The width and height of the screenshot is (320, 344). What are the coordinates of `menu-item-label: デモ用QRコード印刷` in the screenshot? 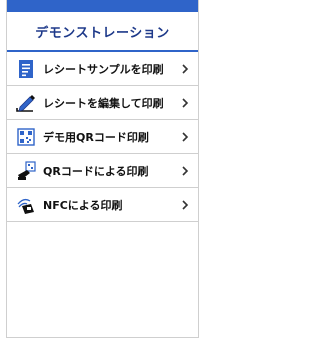 It's located at (96, 137).